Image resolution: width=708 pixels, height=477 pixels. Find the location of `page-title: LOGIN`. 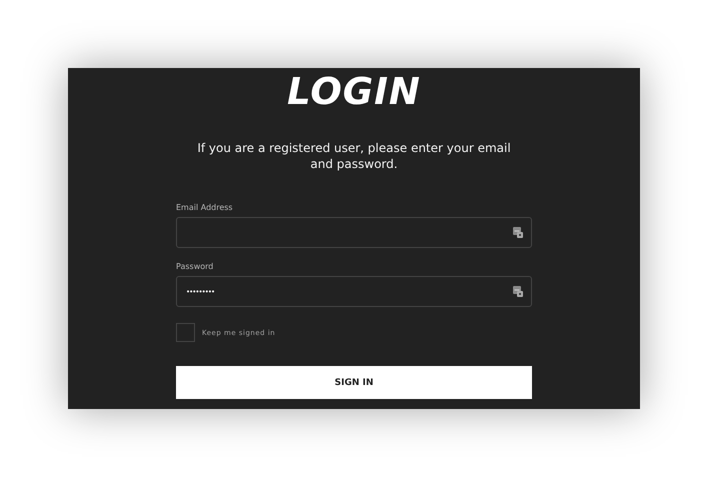

page-title: LOGIN is located at coordinates (354, 91).